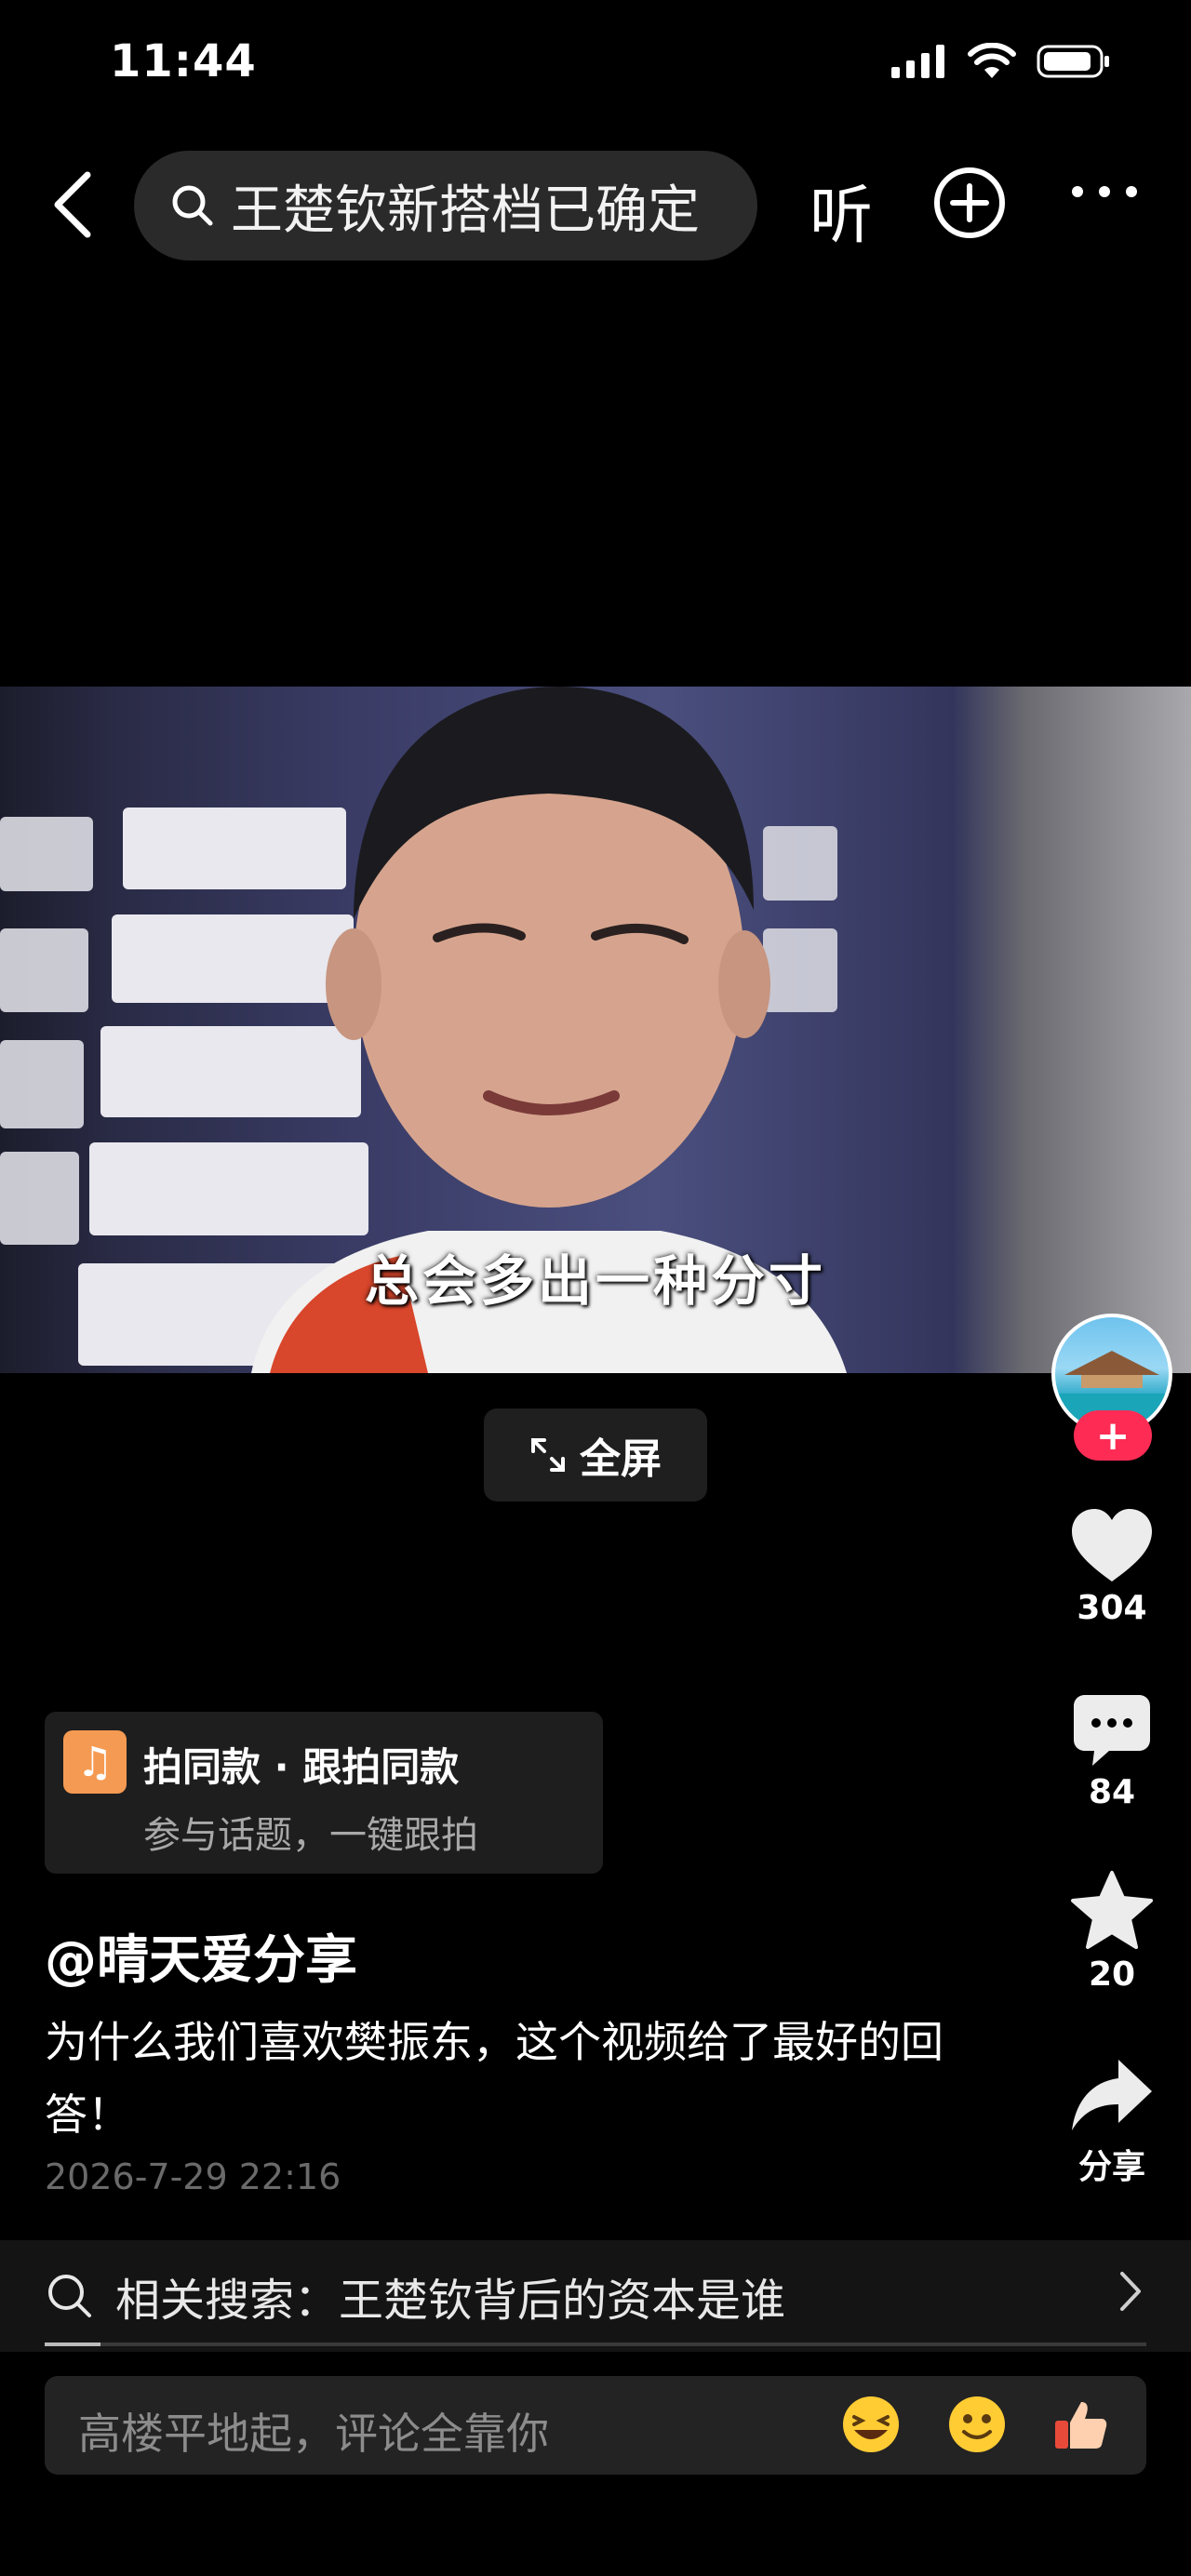 This screenshot has height=2576, width=1191. I want to click on music-icon: ♫, so click(95, 1762).